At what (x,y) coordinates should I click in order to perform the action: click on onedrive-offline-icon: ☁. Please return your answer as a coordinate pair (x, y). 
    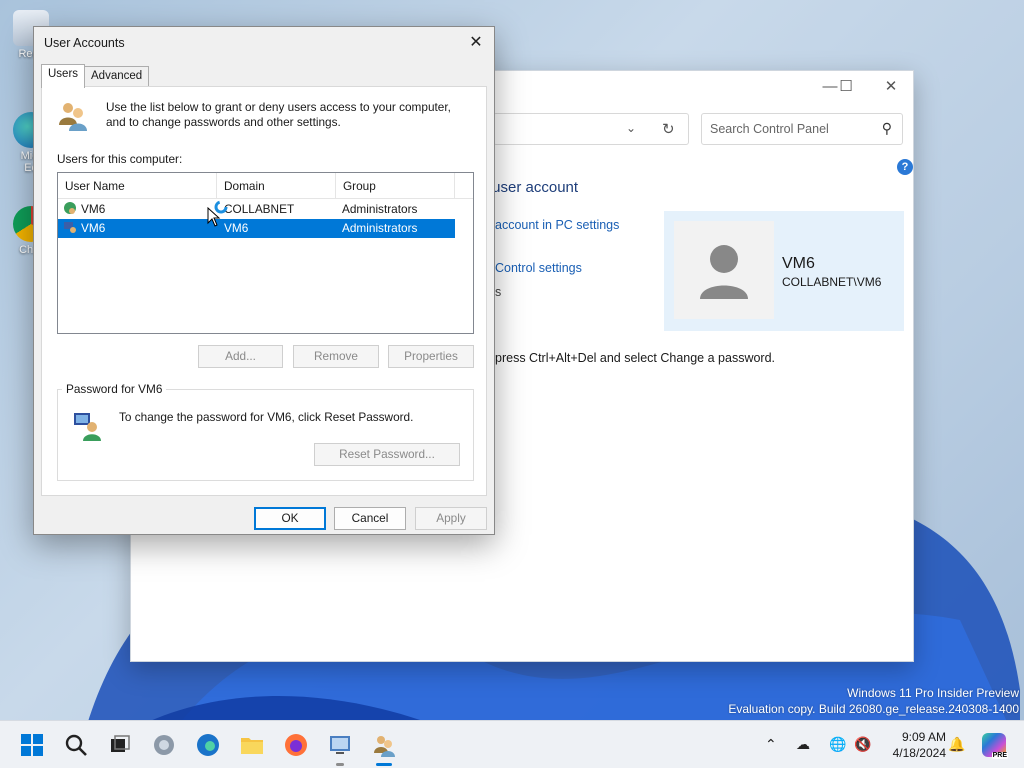
    Looking at the image, I should click on (803, 744).